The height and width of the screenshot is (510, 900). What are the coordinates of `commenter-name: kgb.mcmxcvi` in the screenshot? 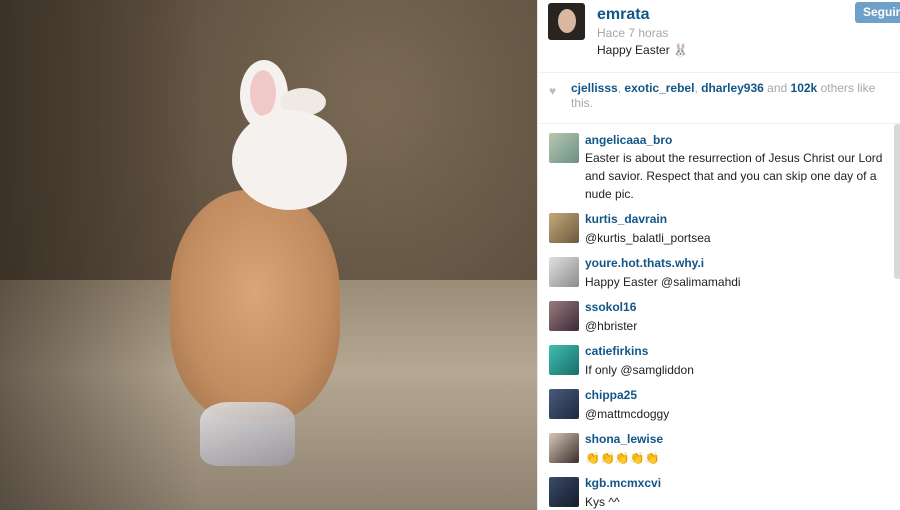 It's located at (623, 483).